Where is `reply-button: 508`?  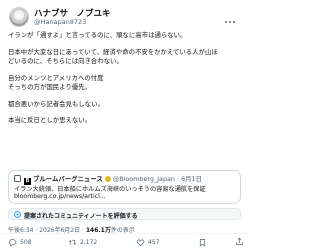
reply-button: 508 is located at coordinates (19, 242).